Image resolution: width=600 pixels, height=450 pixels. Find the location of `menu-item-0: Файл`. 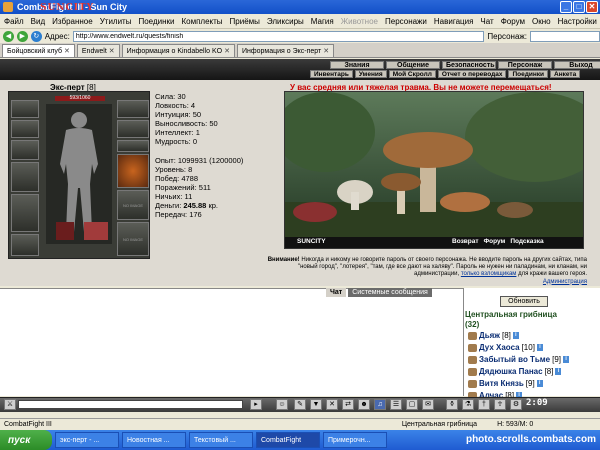

menu-item-0: Файл is located at coordinates (14, 21).